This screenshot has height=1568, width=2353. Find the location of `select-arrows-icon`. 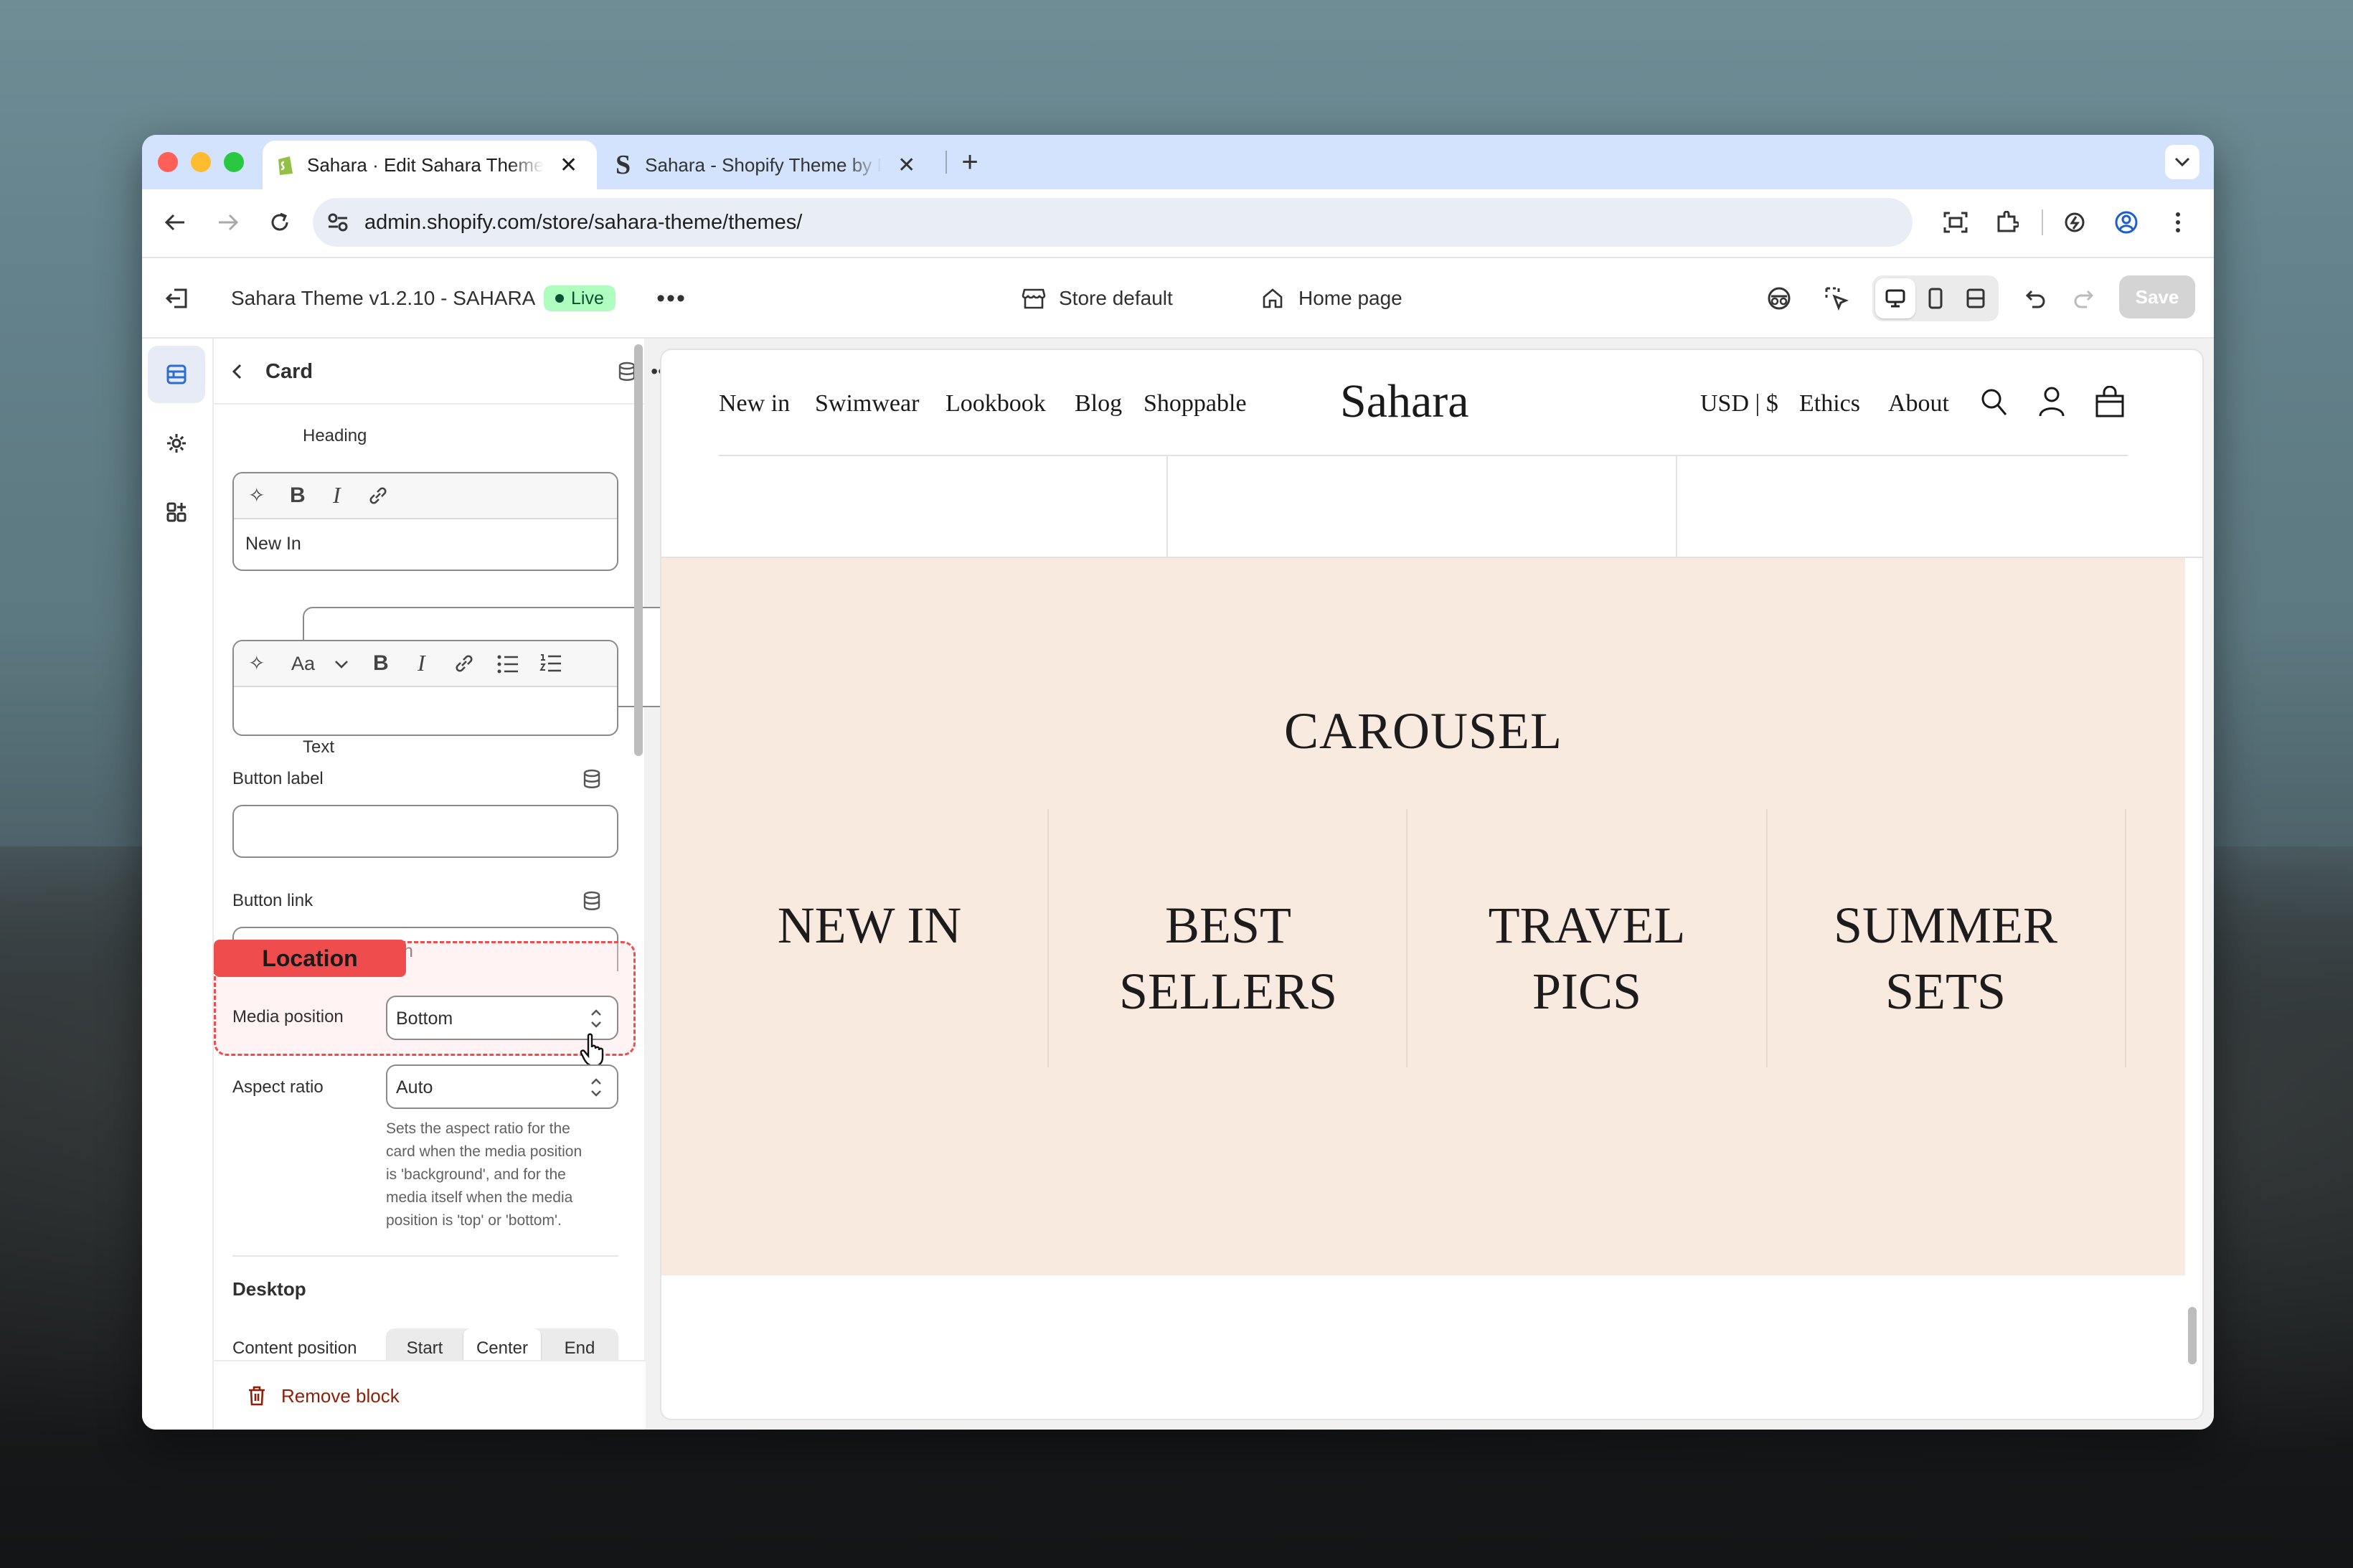

select-arrows-icon is located at coordinates (596, 1019).